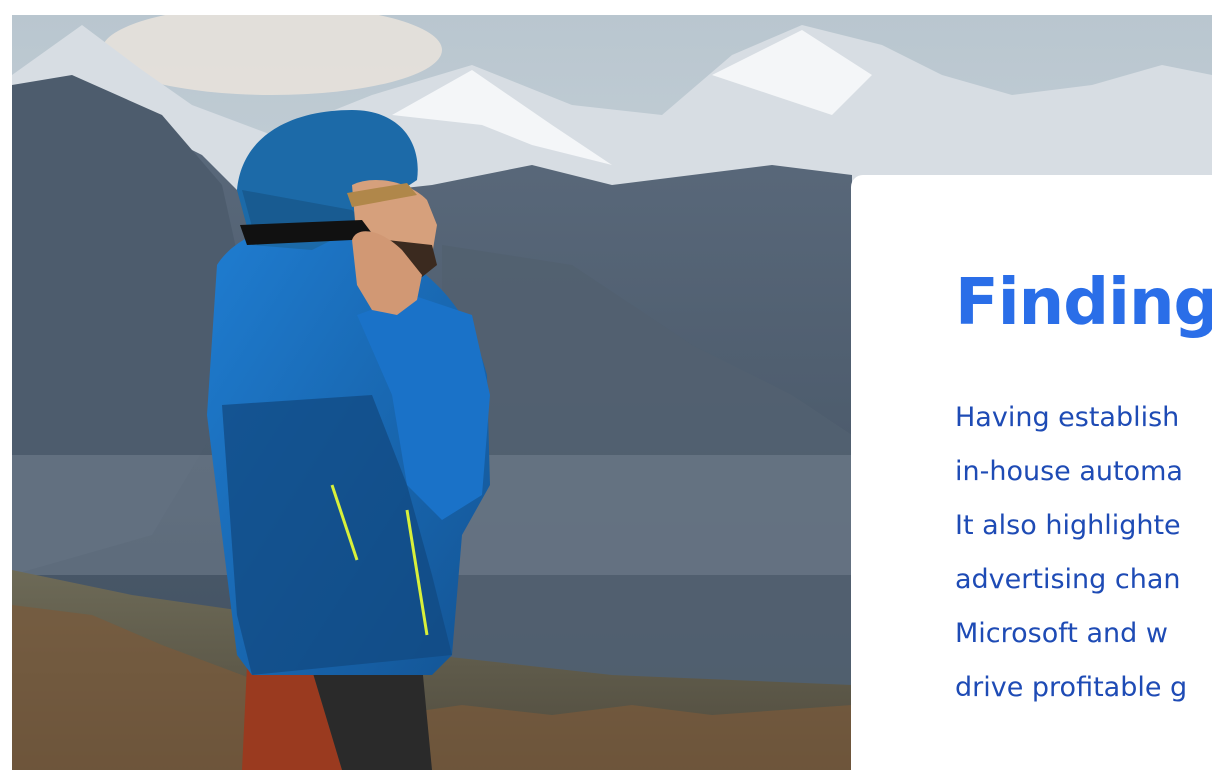 The height and width of the screenshot is (770, 1212). What do you see at coordinates (1083, 303) in the screenshot?
I see `card-title: Finding` at bounding box center [1083, 303].